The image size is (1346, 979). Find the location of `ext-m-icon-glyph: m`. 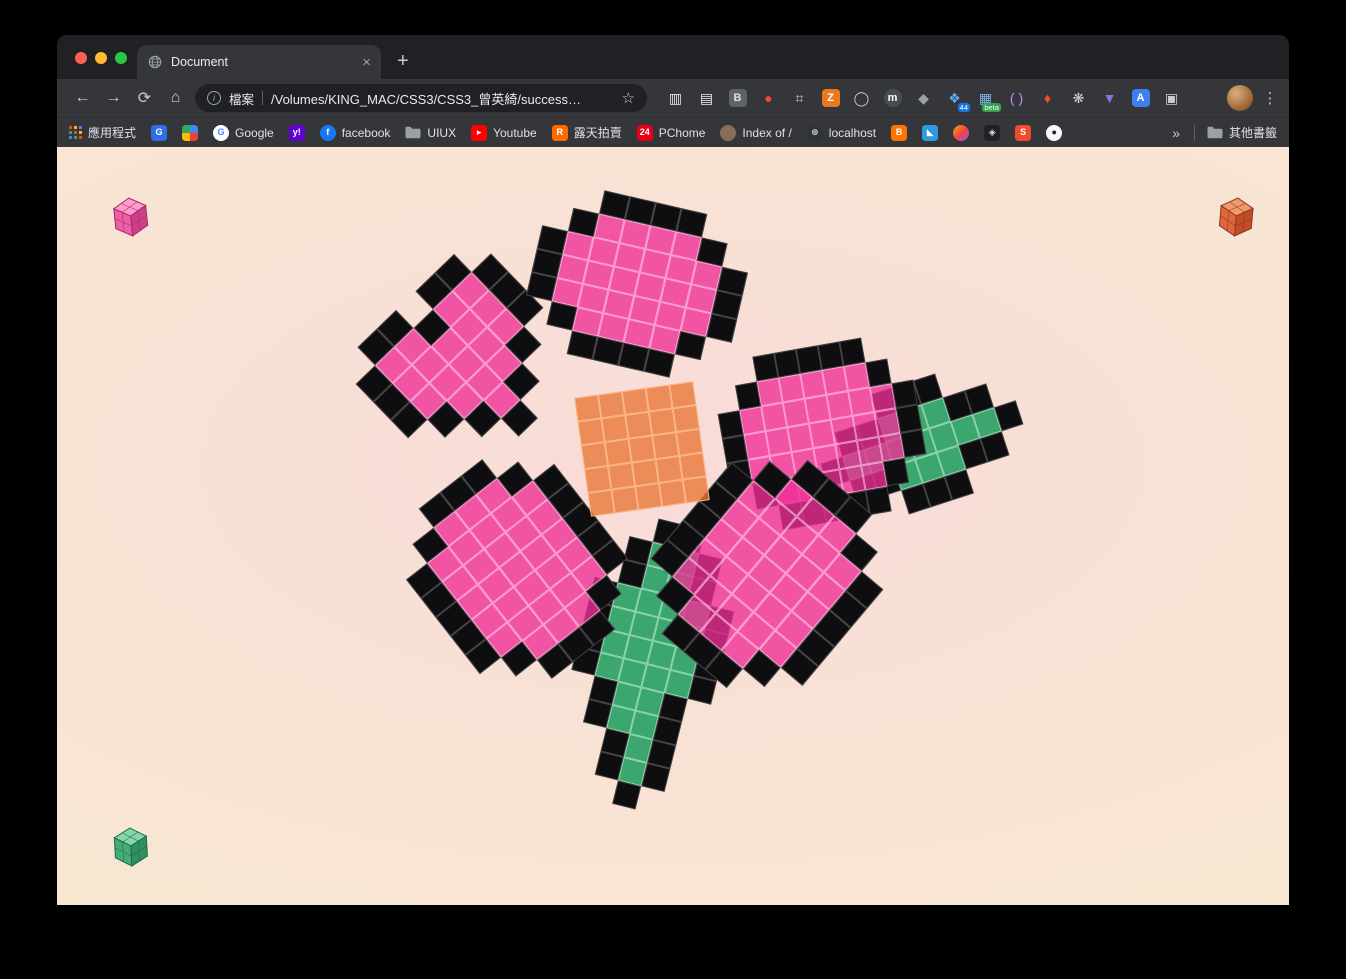

ext-m-icon-glyph: m is located at coordinates (892, 98).